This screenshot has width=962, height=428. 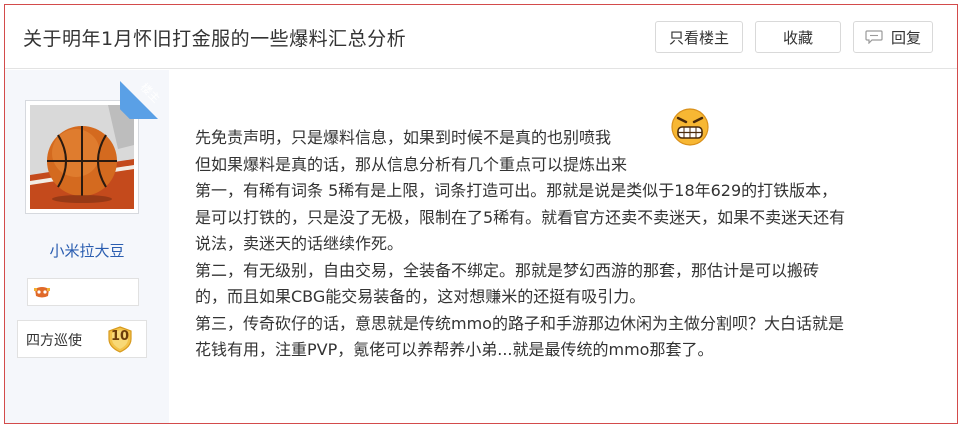 What do you see at coordinates (83, 292) in the screenshot?
I see `medal-box` at bounding box center [83, 292].